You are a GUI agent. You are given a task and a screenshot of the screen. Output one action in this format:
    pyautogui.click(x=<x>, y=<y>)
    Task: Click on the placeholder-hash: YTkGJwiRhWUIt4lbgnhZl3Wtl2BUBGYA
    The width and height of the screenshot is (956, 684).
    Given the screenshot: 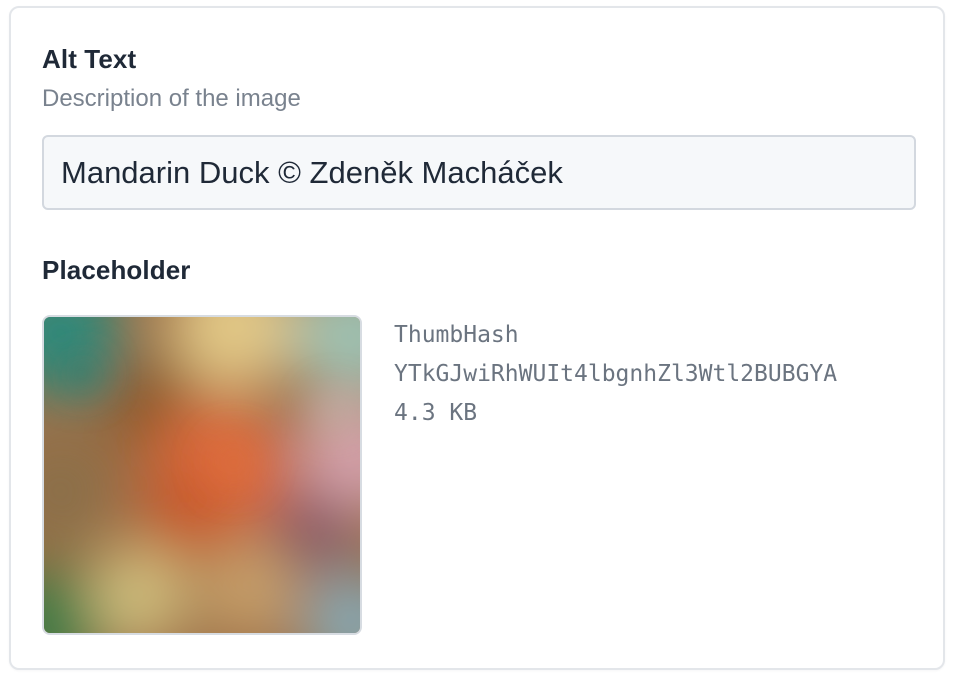 What is the action you would take?
    pyautogui.click(x=616, y=374)
    